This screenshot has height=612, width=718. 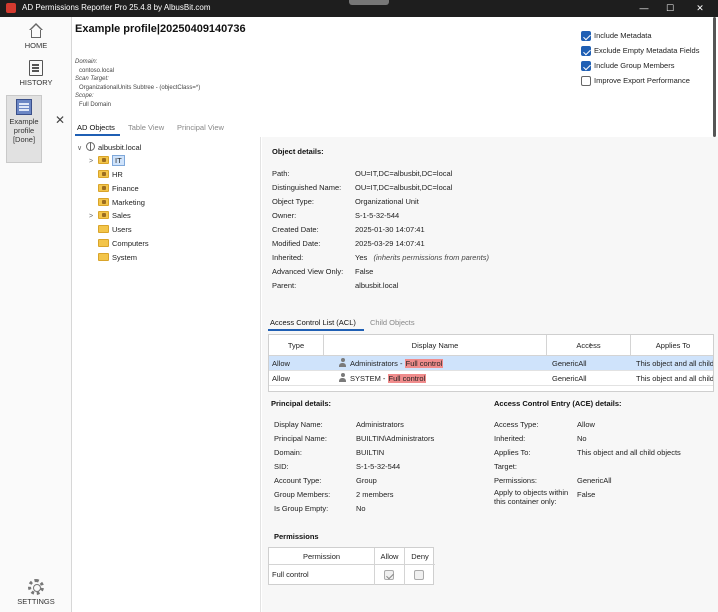 What do you see at coordinates (440, 378) in the screenshot?
I see `cell-display-name: SYSTEM - Full control` at bounding box center [440, 378].